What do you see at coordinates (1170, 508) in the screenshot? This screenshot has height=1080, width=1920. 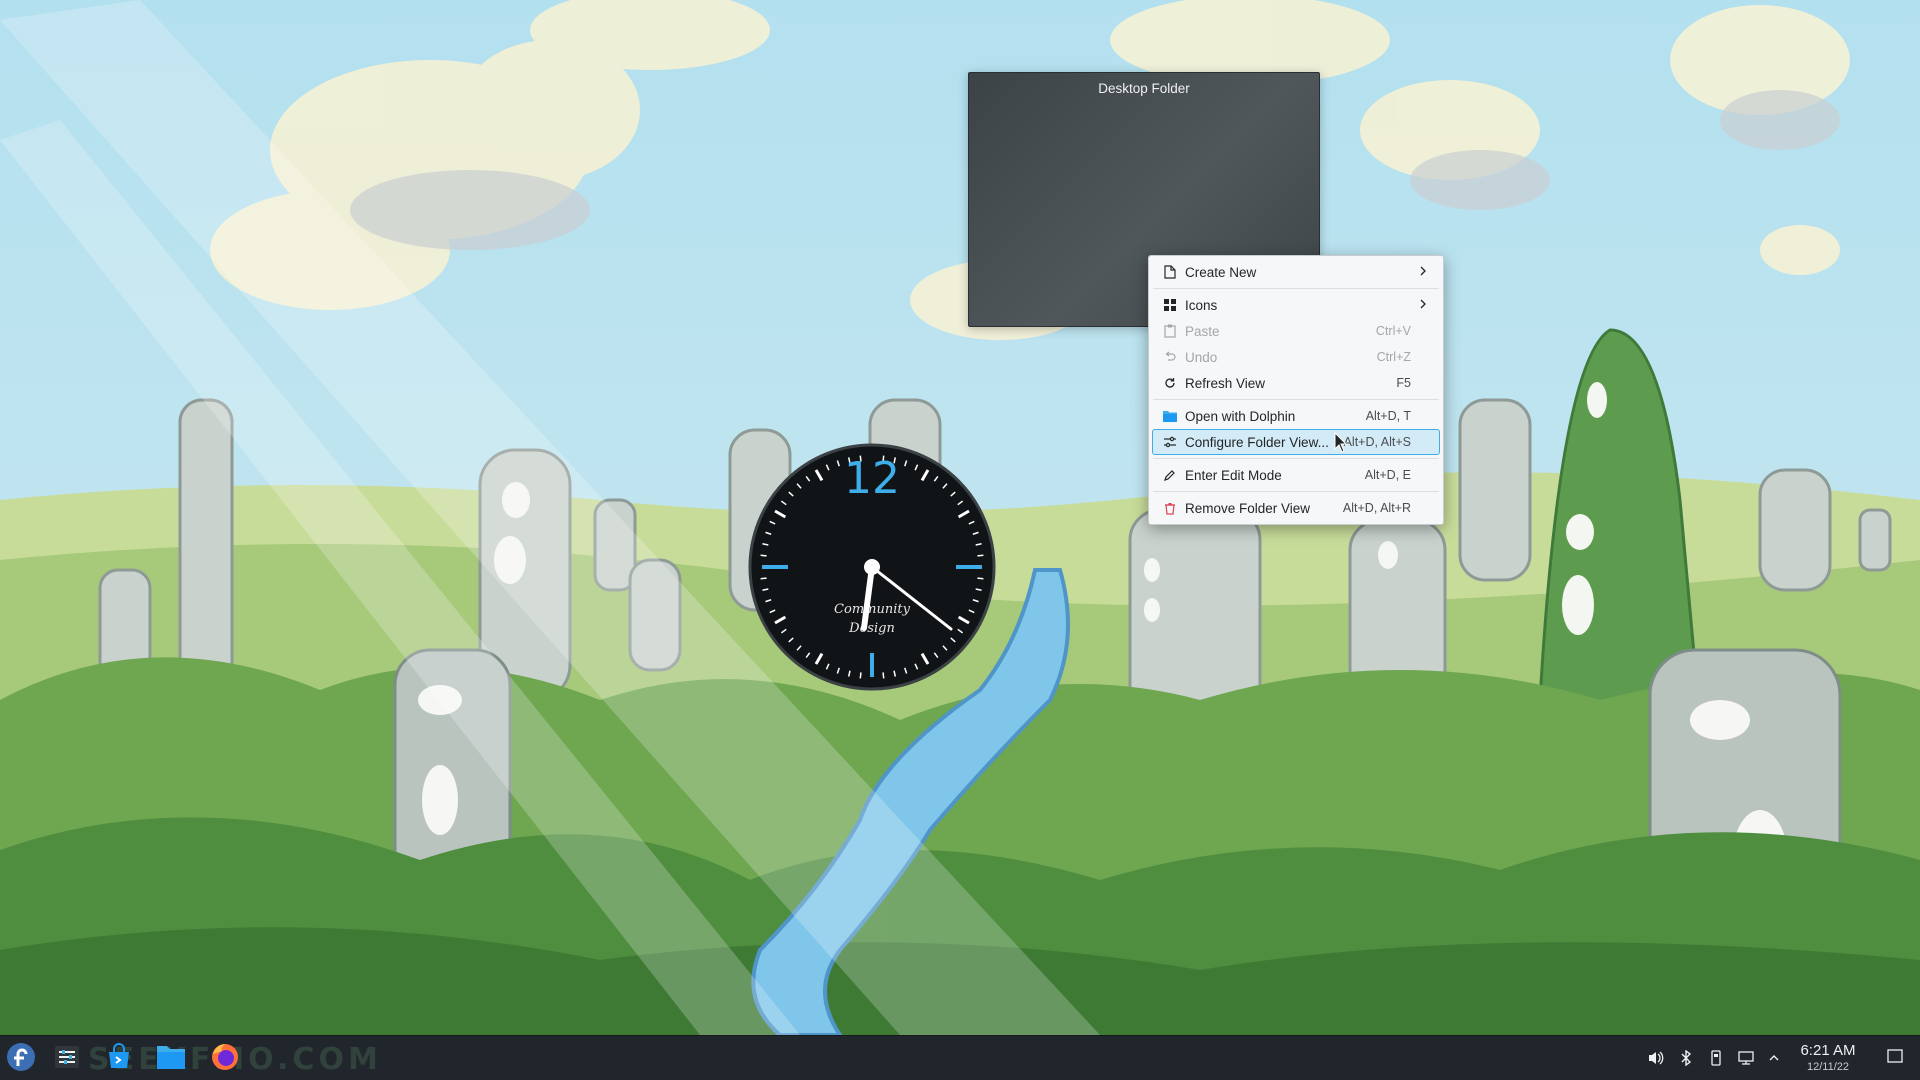 I see `trash-icon` at bounding box center [1170, 508].